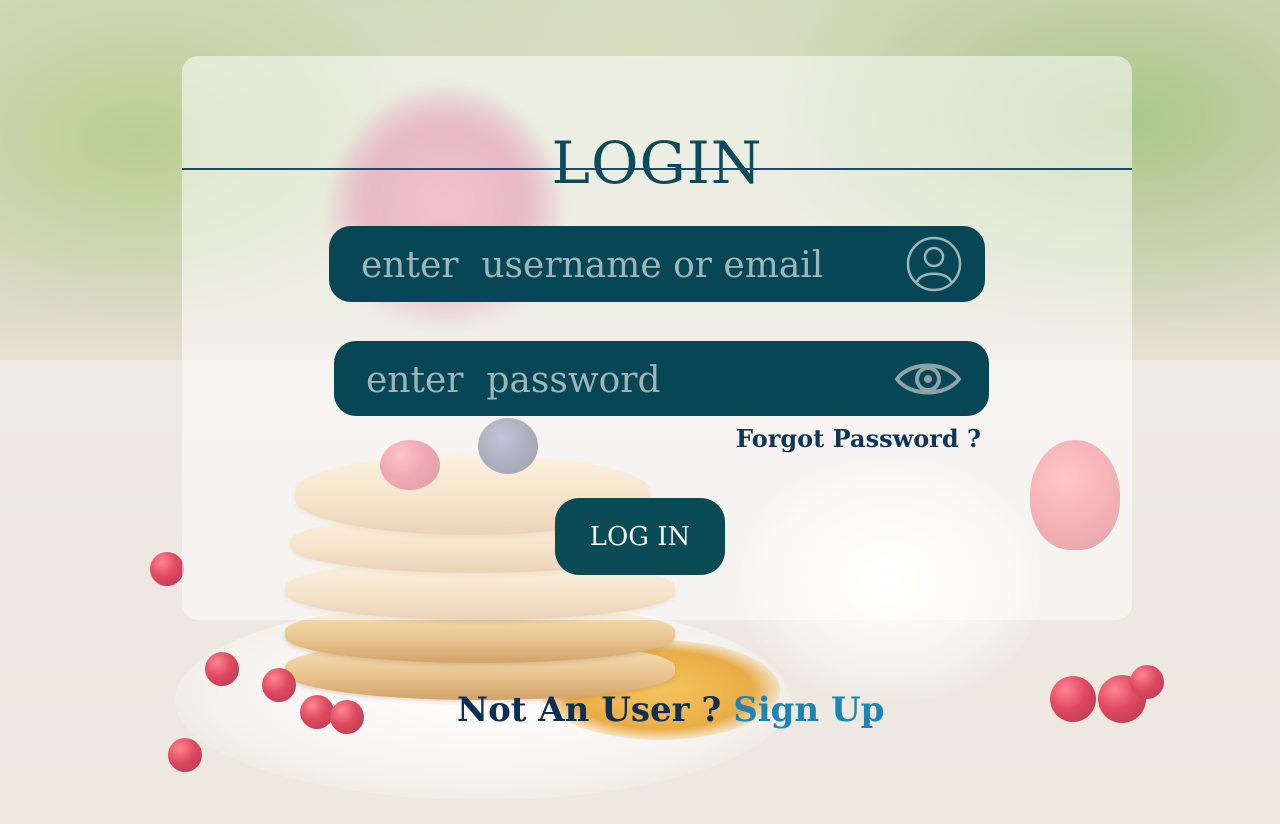  Describe the element at coordinates (808, 710) in the screenshot. I see `signup-link: Sign Up` at that location.